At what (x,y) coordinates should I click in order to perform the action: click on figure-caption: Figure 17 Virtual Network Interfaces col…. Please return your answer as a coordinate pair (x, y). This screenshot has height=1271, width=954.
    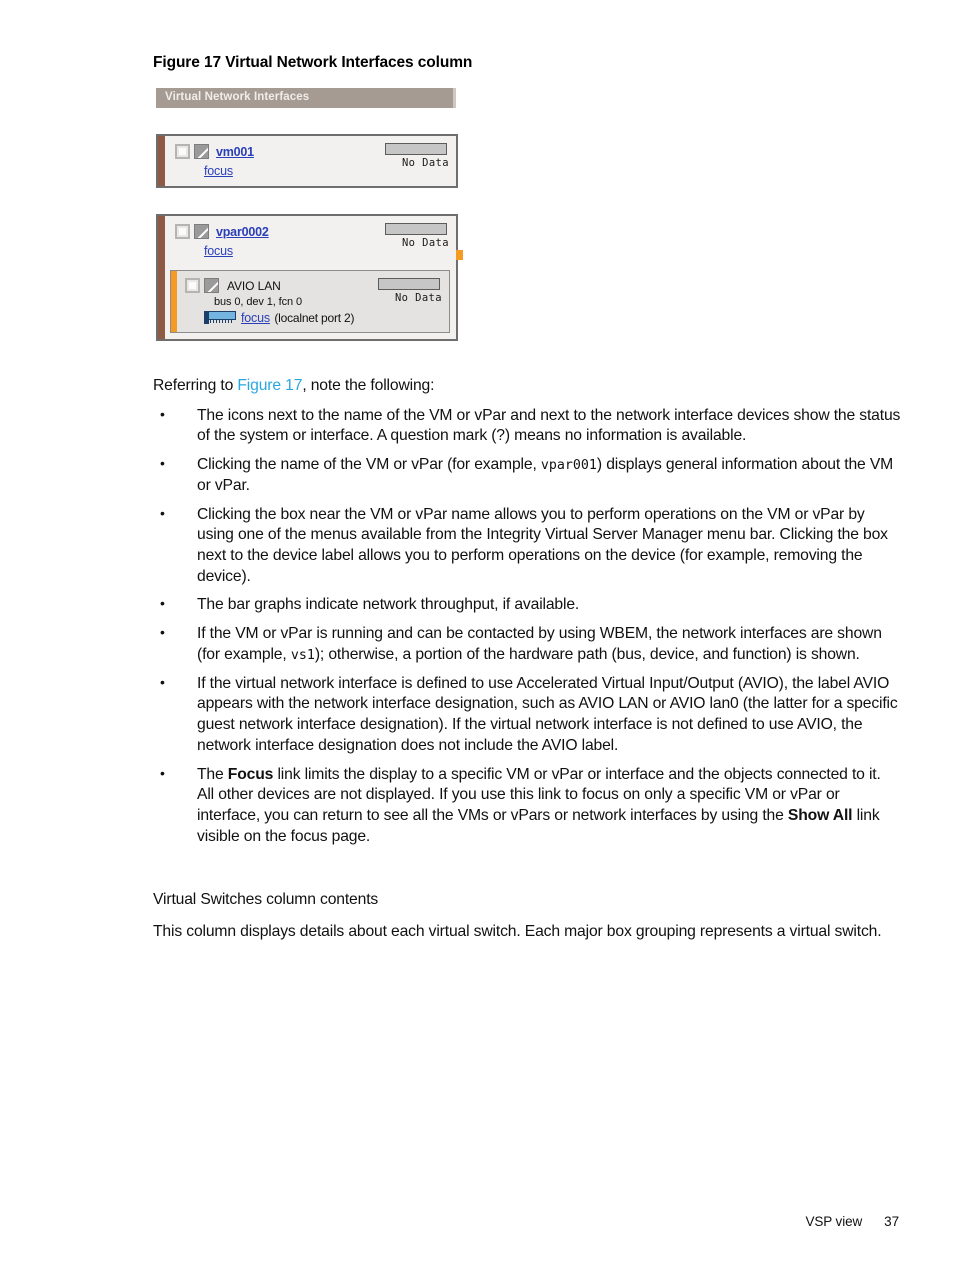
    Looking at the image, I should click on (313, 62).